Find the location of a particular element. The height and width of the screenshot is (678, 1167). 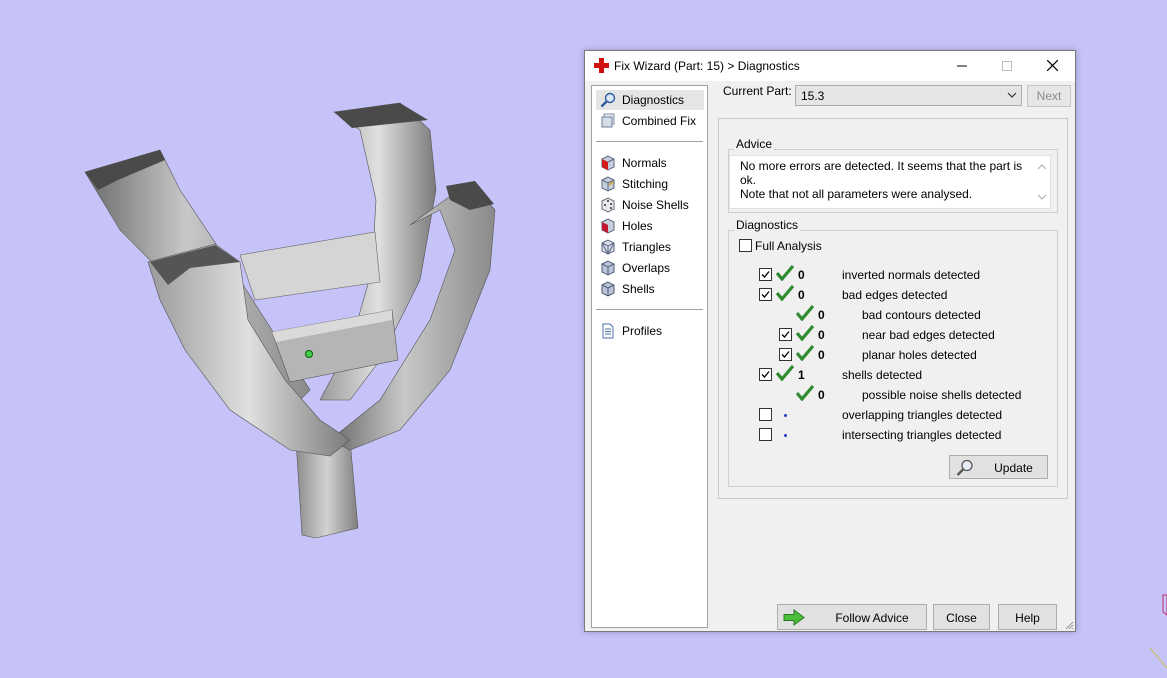

arrow-right-icon is located at coordinates (794, 617).